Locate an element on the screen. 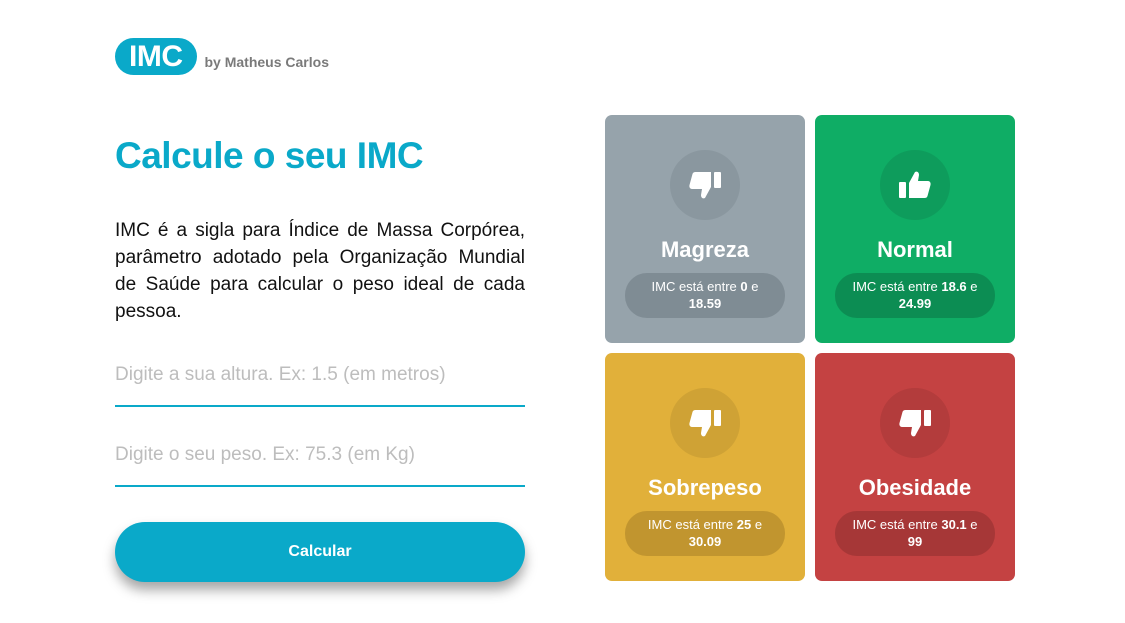 This screenshot has height=623, width=1125. logo-group: IMC by Matheus Carlos is located at coordinates (222, 56).